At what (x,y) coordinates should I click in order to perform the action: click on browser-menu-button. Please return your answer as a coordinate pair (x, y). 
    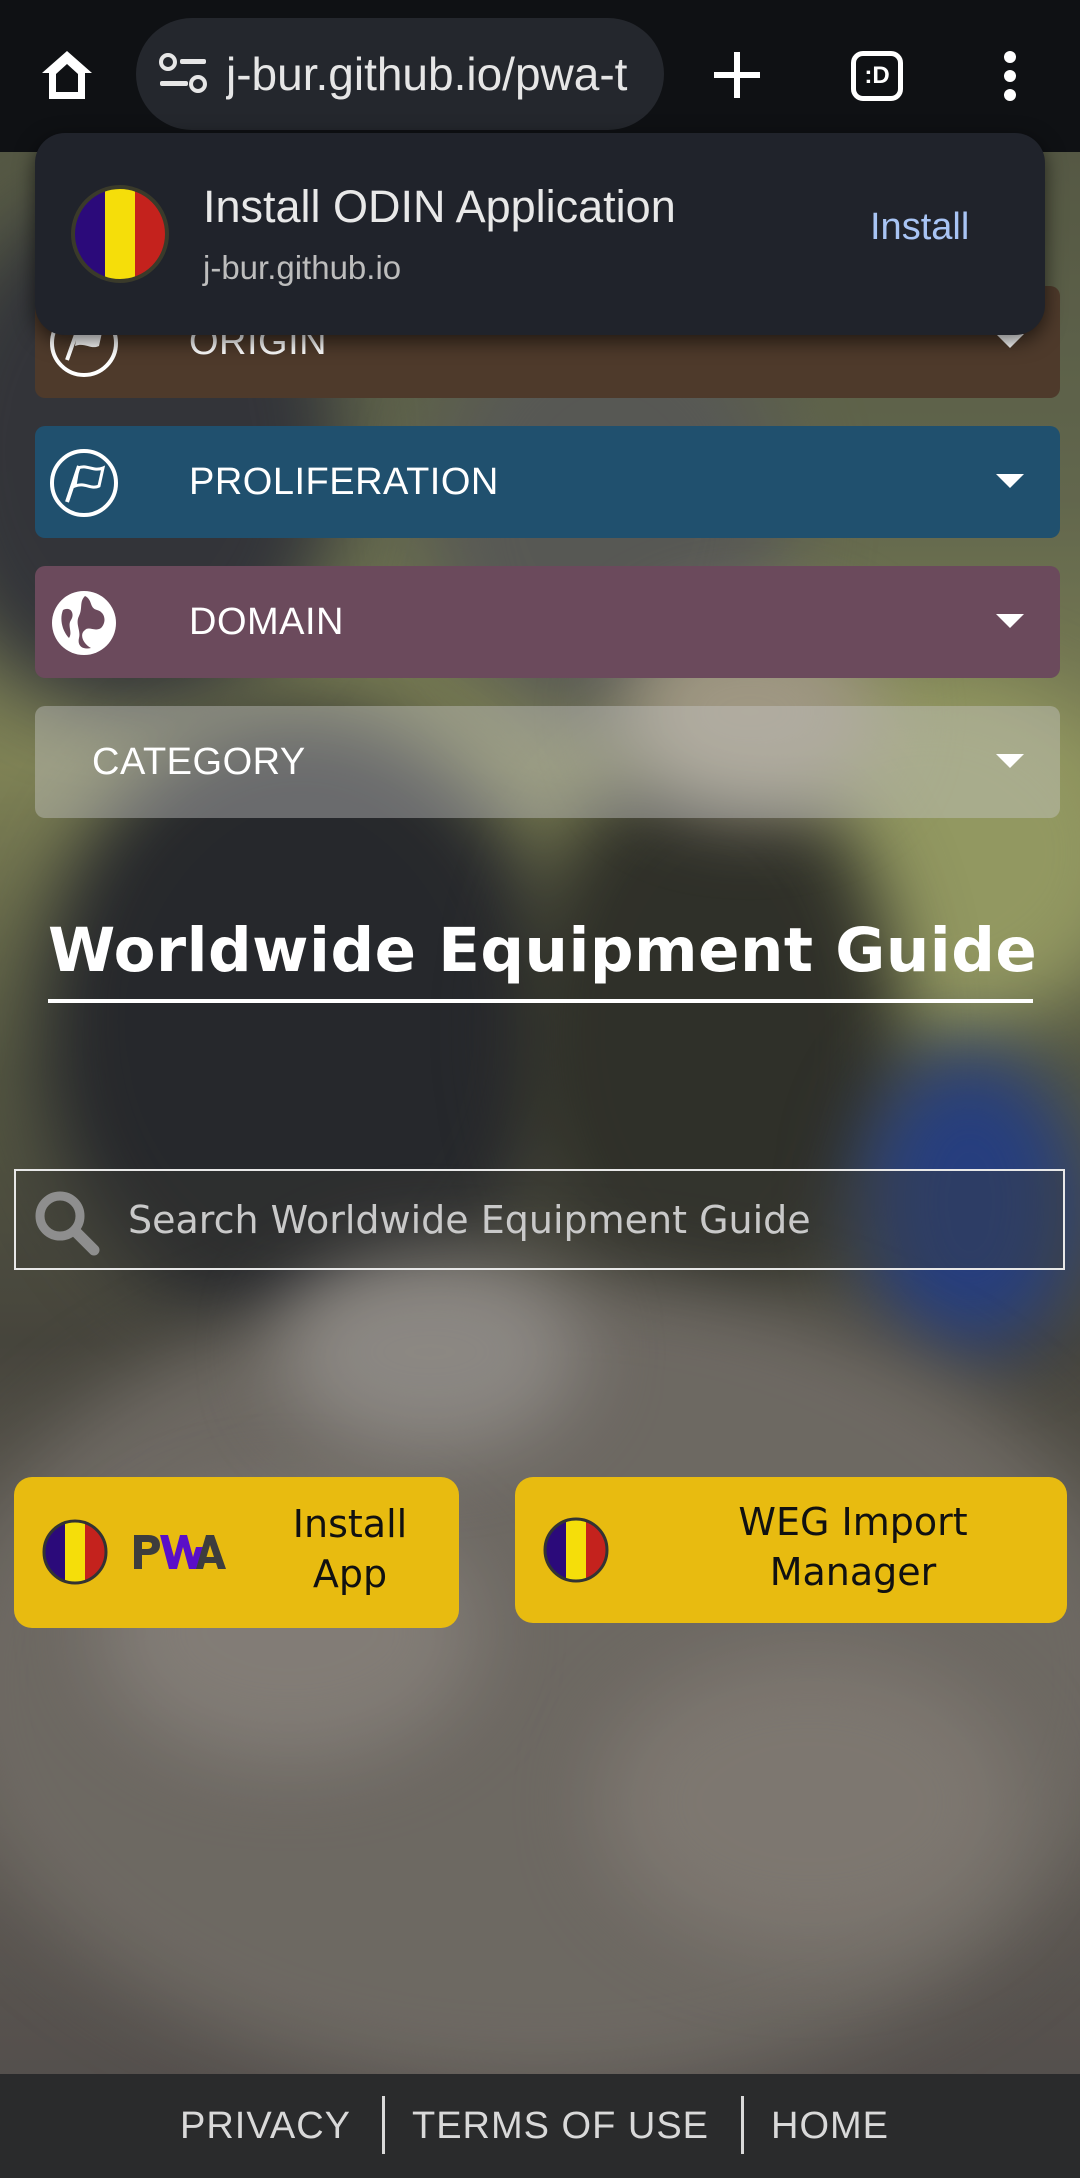
    Looking at the image, I should click on (1010, 76).